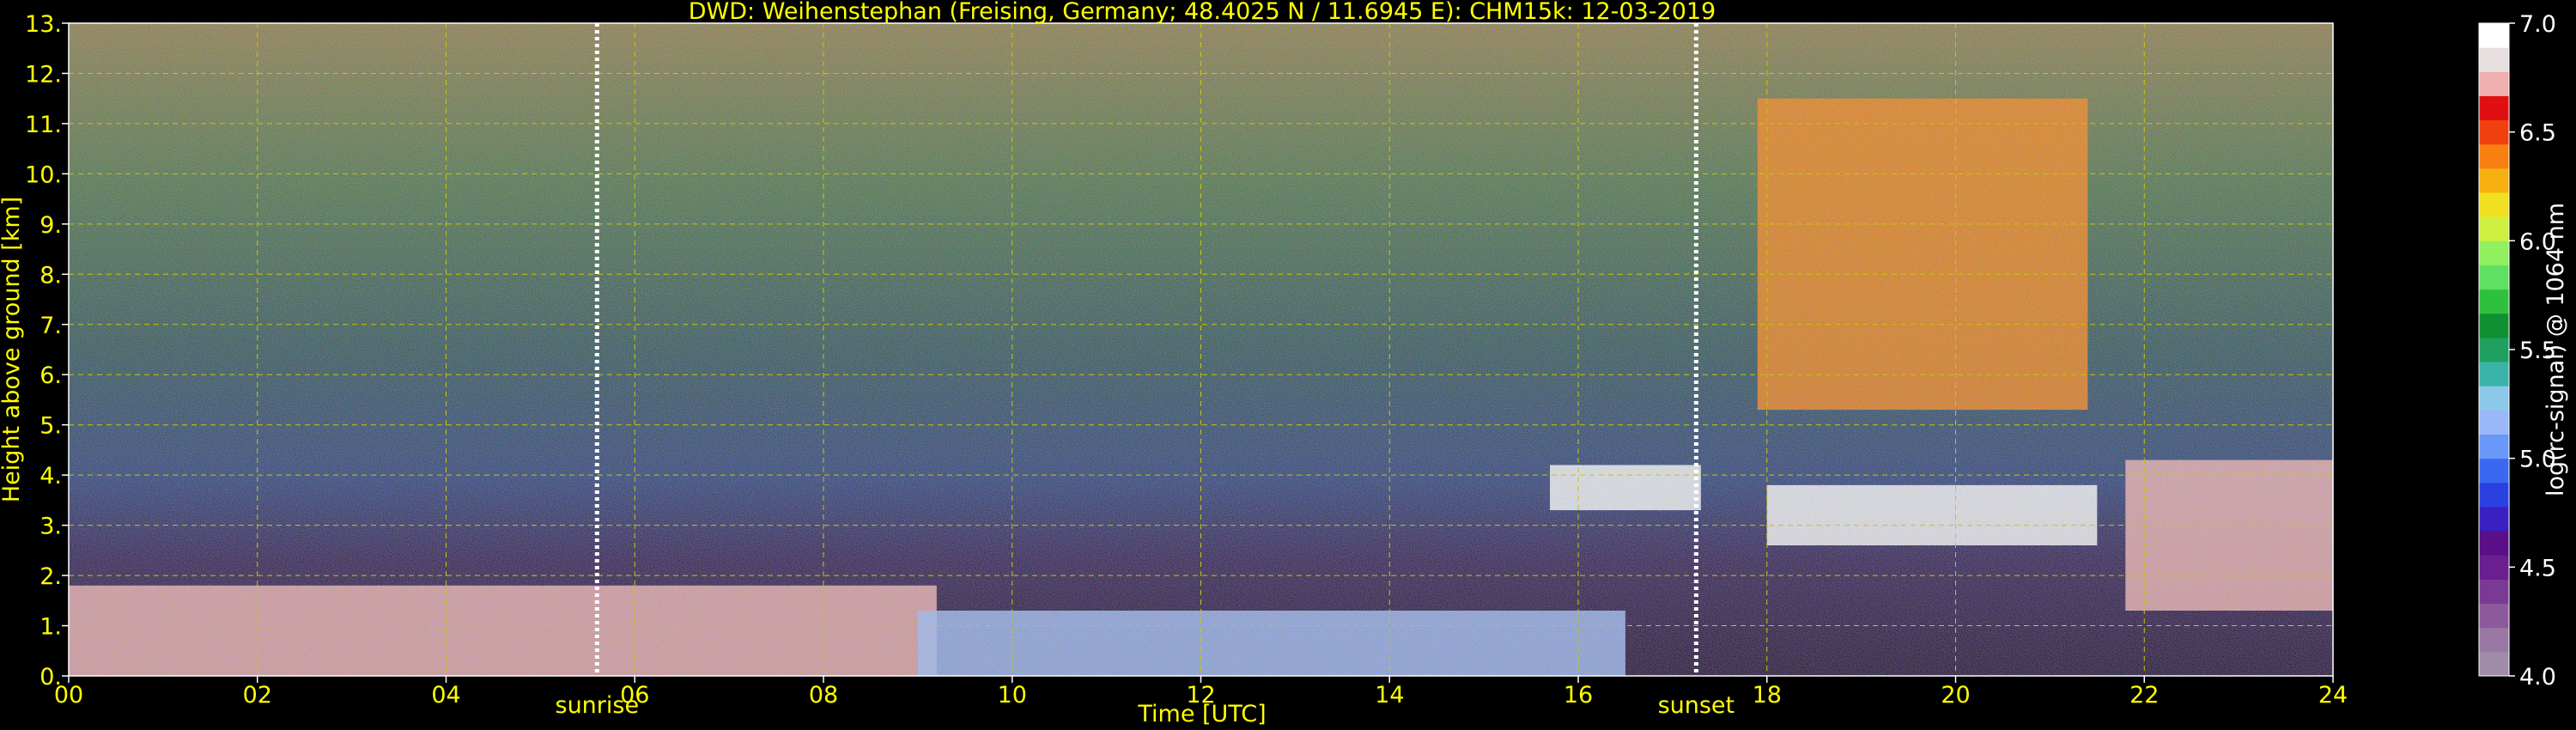 Image resolution: width=2576 pixels, height=730 pixels. What do you see at coordinates (44, 125) in the screenshot?
I see `y-tick-label: 11.` at bounding box center [44, 125].